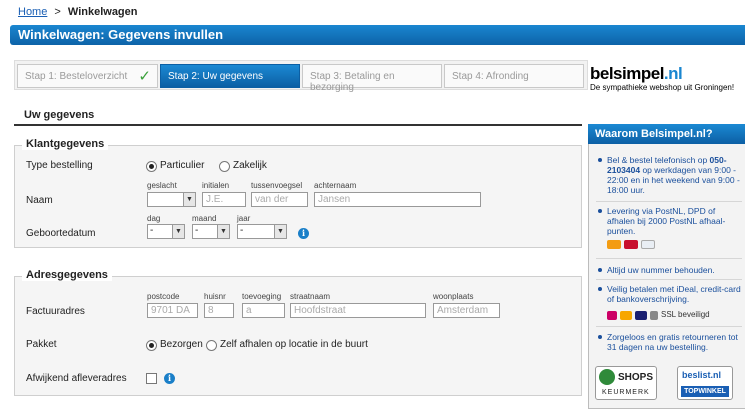 This screenshot has width=745, height=409. I want to click on visa-icon, so click(641, 315).